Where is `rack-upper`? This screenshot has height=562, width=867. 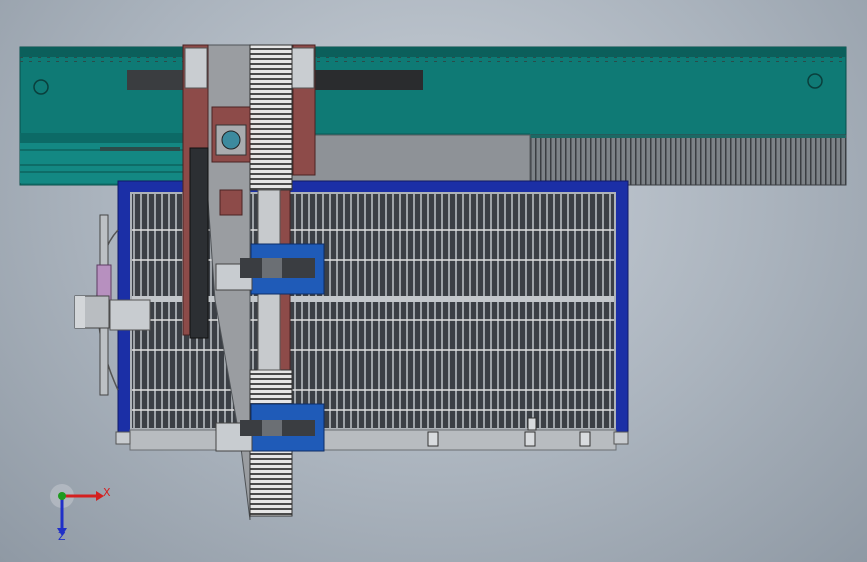 rack-upper is located at coordinates (271, 117).